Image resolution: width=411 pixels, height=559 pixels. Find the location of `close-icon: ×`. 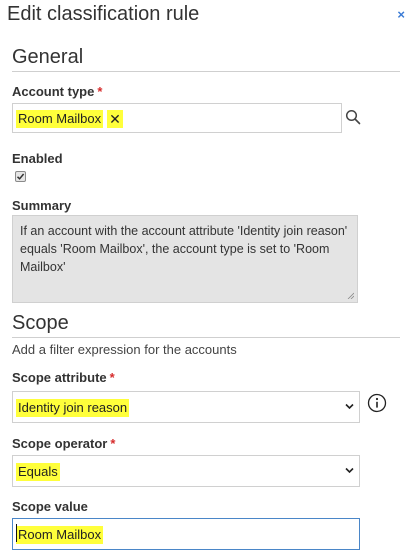

close-icon: × is located at coordinates (401, 14).